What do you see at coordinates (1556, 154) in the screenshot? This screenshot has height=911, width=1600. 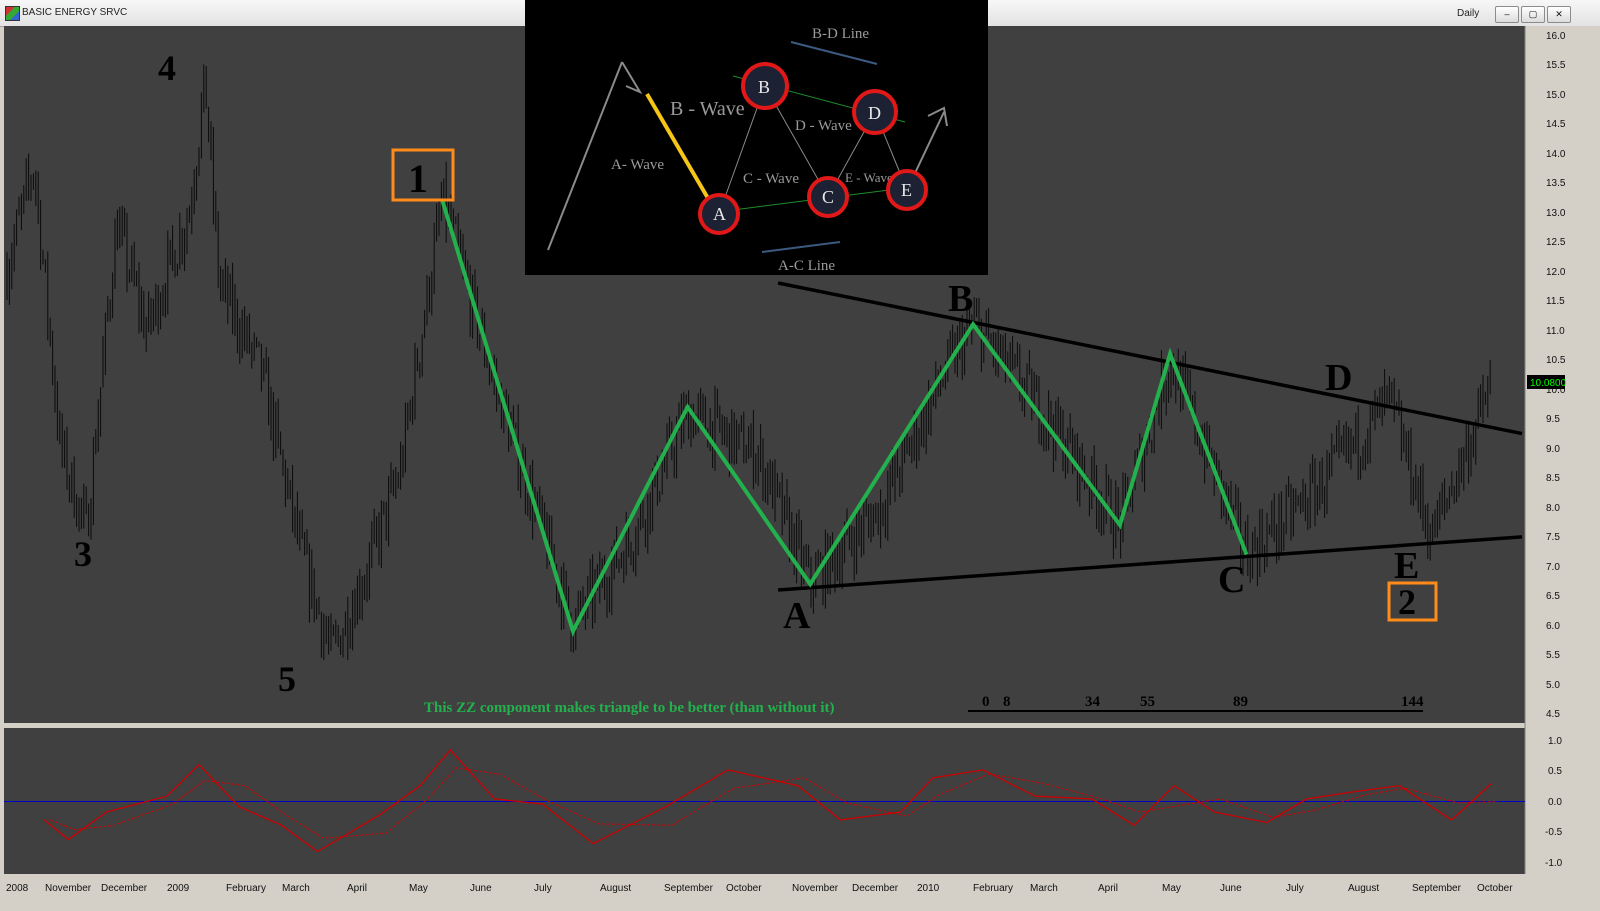 I see `price-tick: 14.0` at bounding box center [1556, 154].